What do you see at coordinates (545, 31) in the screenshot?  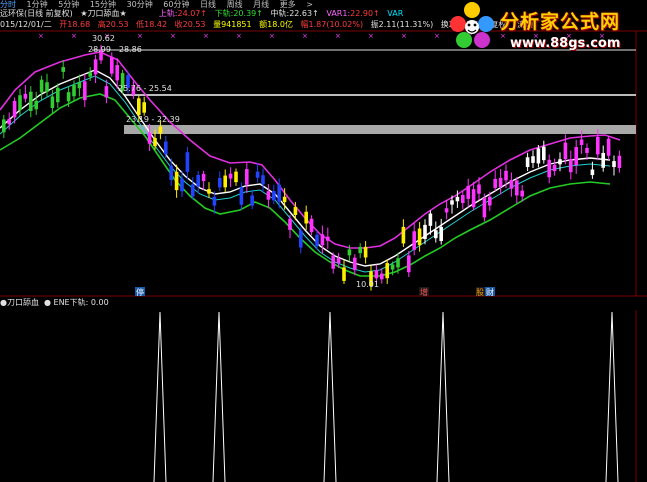 I see `watermark-logo: 分析家公式网 www.88gs.com` at bounding box center [545, 31].